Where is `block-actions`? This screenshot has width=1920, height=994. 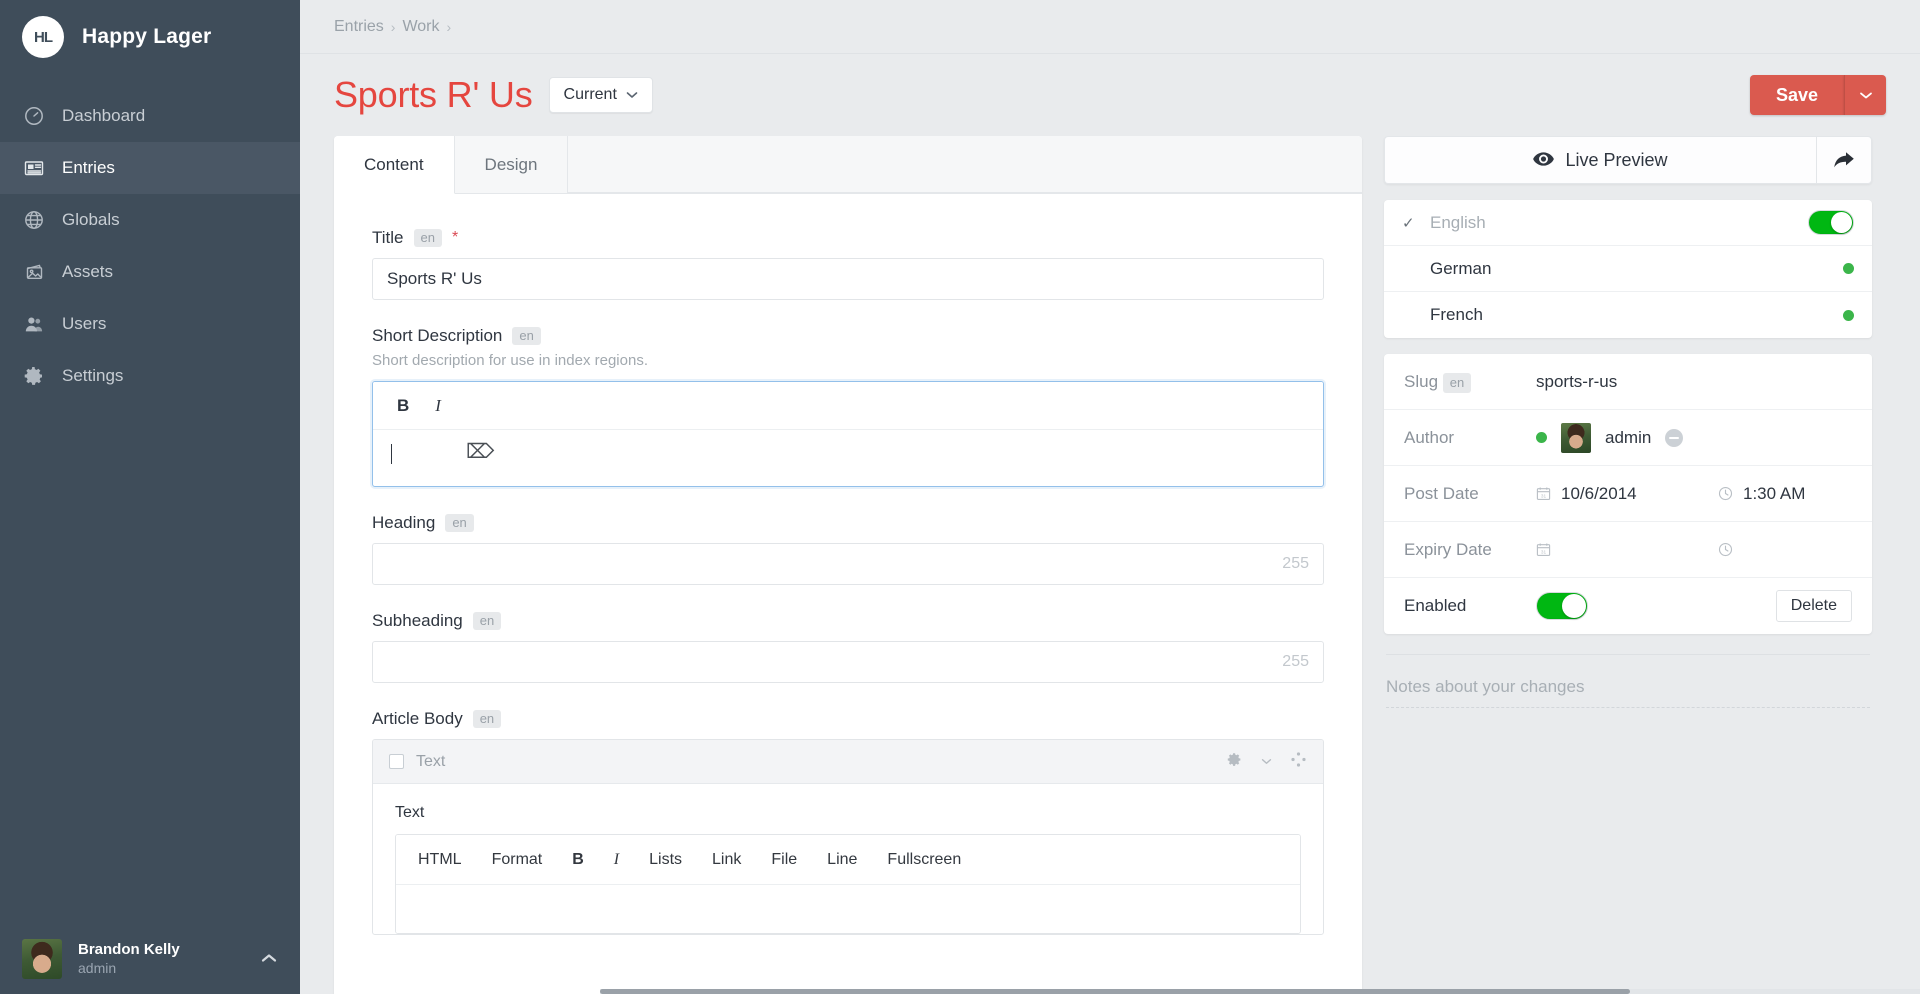 block-actions is located at coordinates (1266, 762).